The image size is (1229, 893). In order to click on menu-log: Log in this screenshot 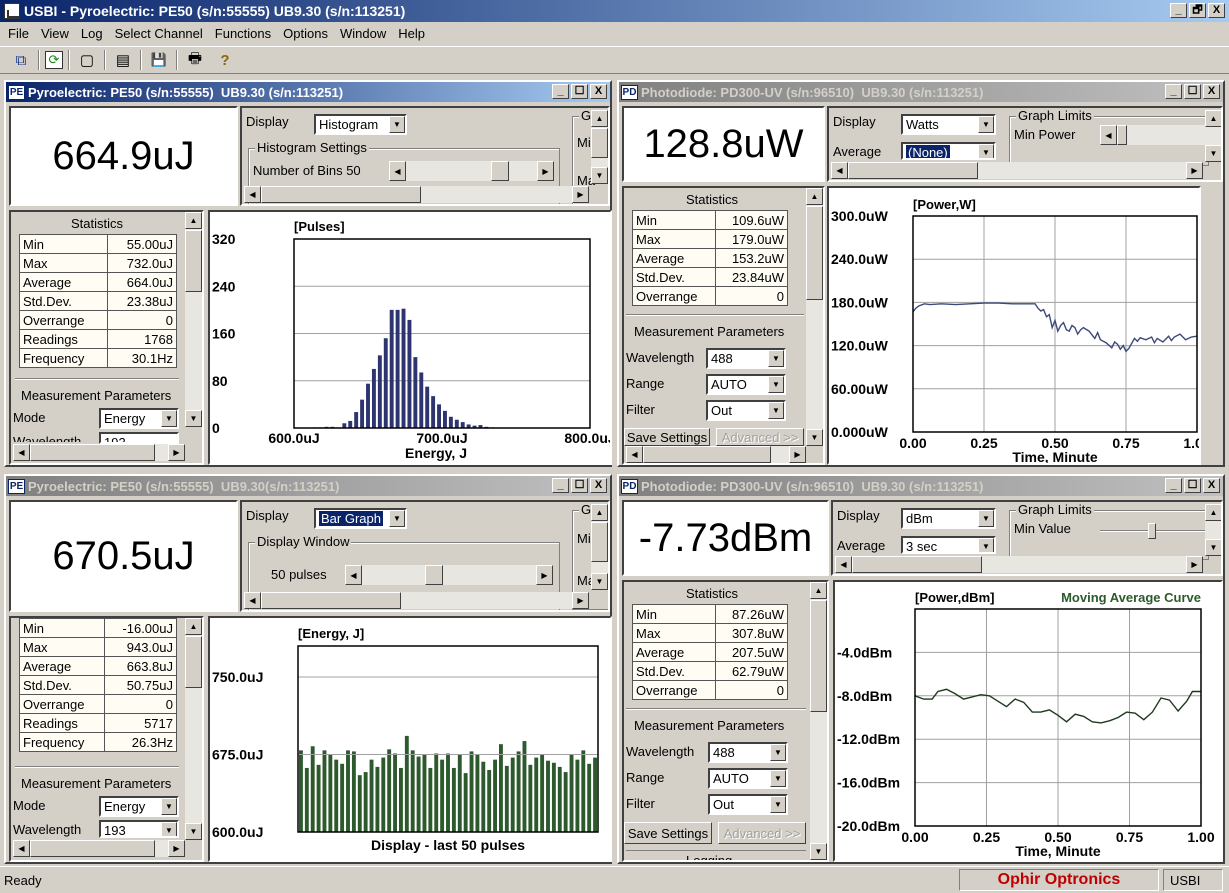, I will do `click(92, 33)`.